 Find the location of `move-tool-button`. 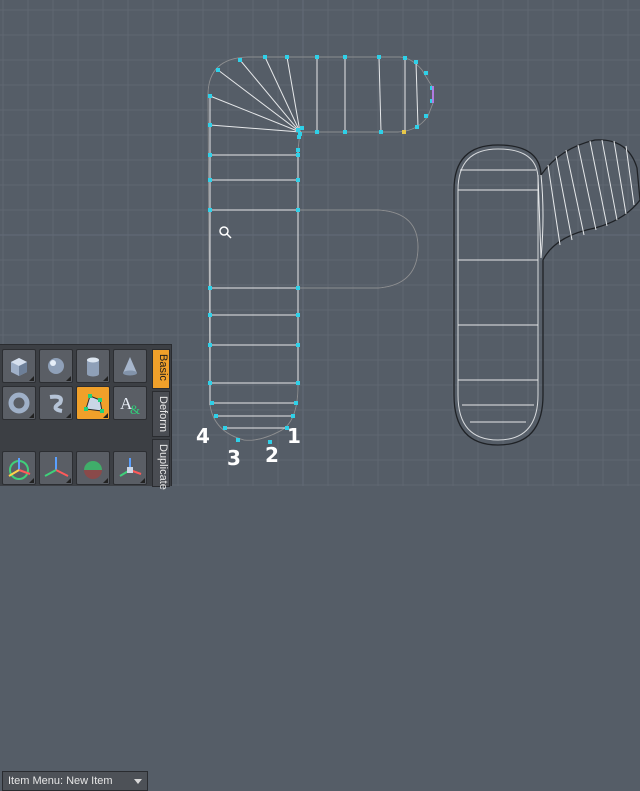

move-tool-button is located at coordinates (19, 468).